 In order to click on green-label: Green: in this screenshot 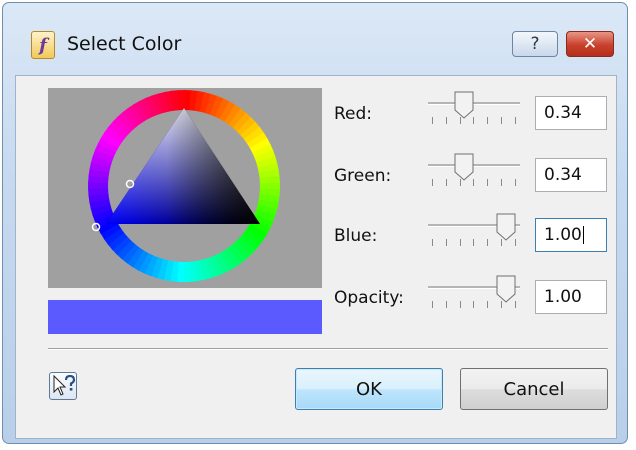, I will do `click(363, 176)`.